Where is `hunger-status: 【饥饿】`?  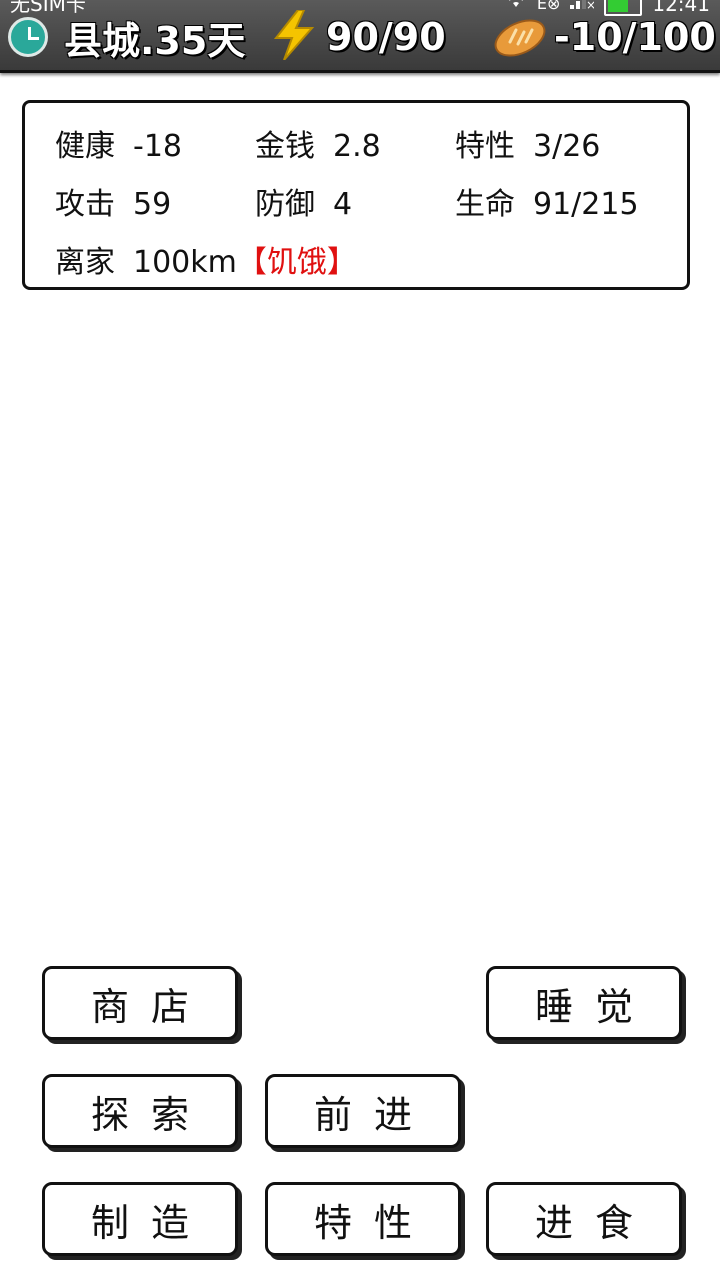
hunger-status: 【饥饿】 is located at coordinates (296, 262).